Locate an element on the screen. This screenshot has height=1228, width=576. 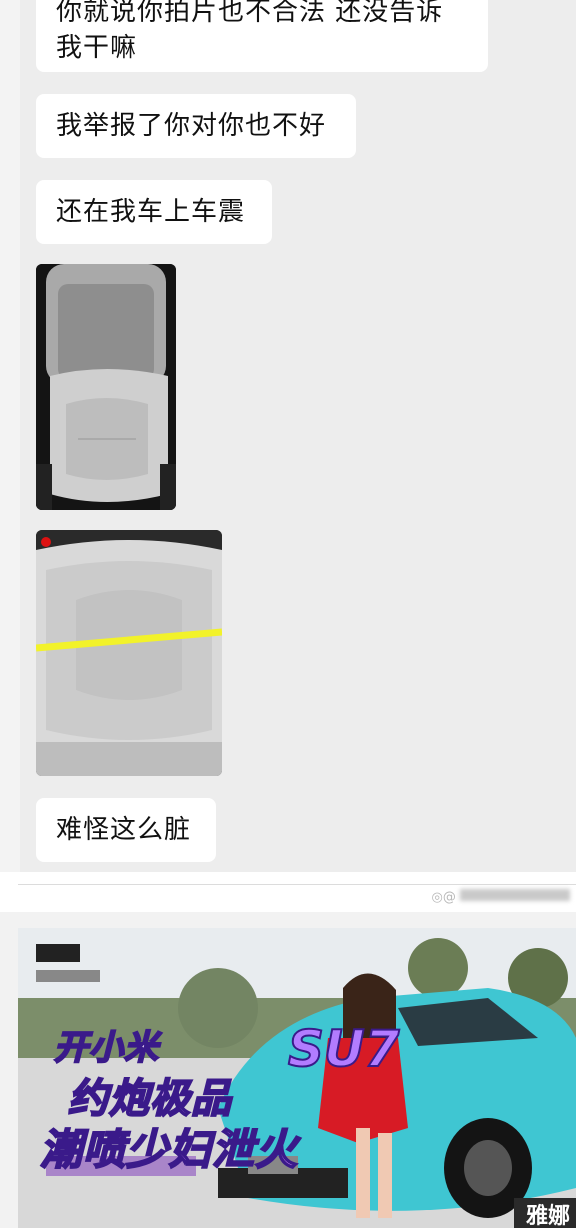
left-strip is located at coordinates (10, 436).